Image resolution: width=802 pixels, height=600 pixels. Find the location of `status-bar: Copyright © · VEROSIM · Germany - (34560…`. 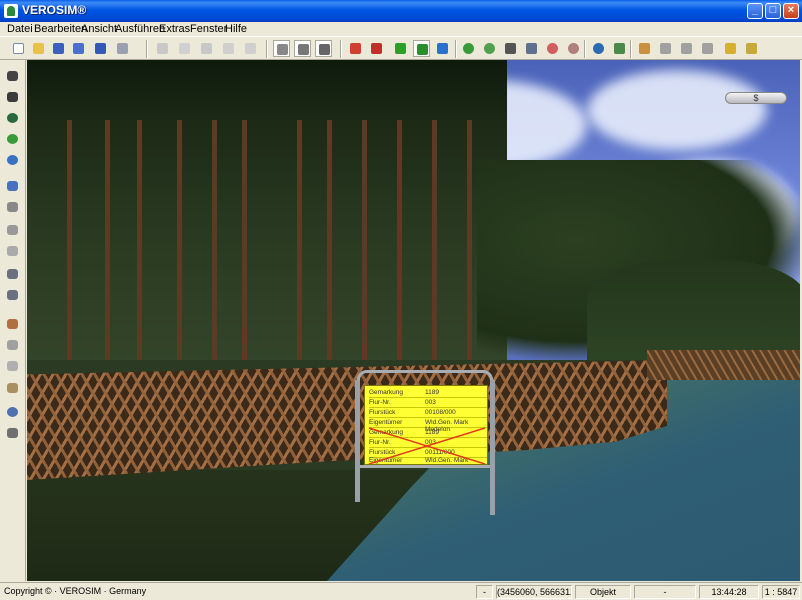

status-bar: Copyright © · VEROSIM · Germany - (34560… is located at coordinates (401, 591).